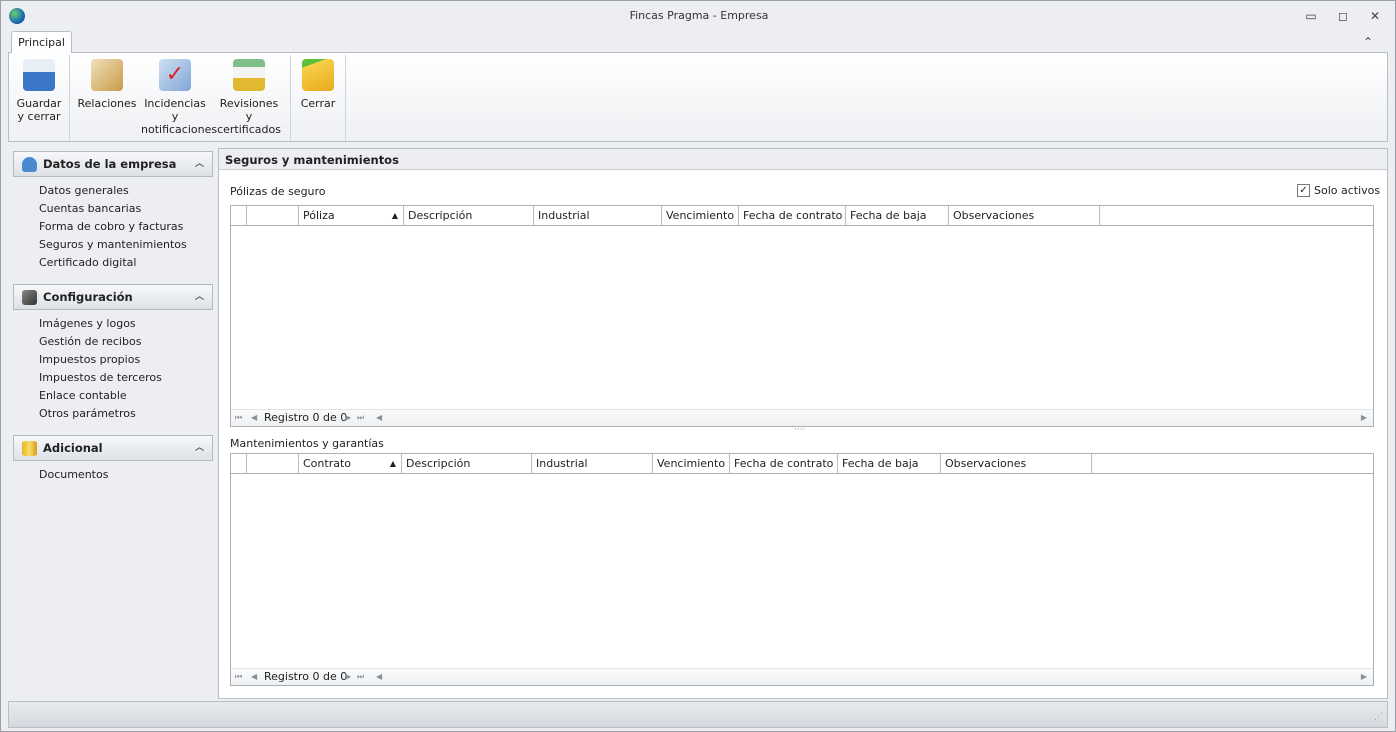  I want to click on sidebar-item-cuentas-bancarias: Cuentas bancarias, so click(90, 209).